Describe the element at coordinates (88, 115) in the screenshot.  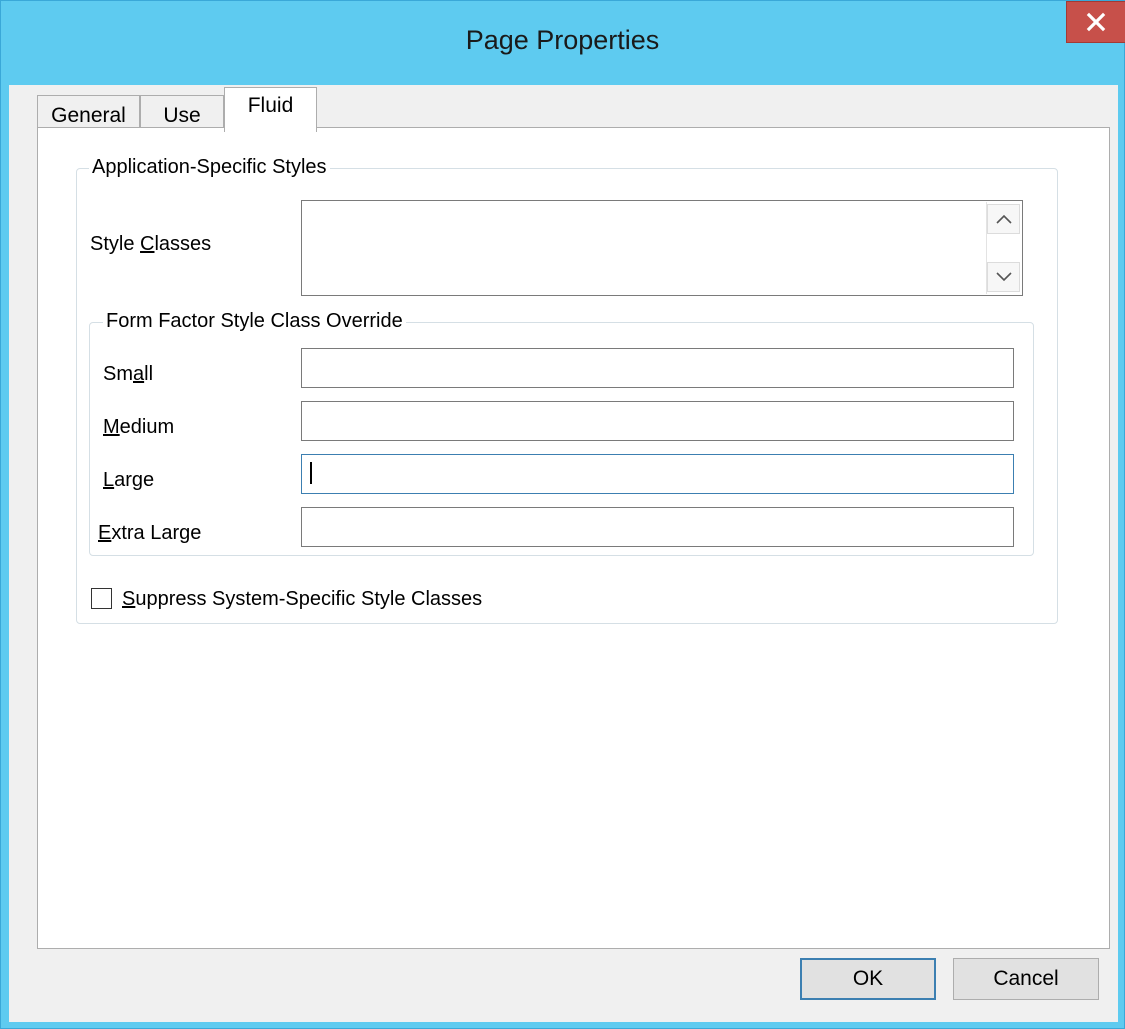
I see `tab-general-label: General` at that location.